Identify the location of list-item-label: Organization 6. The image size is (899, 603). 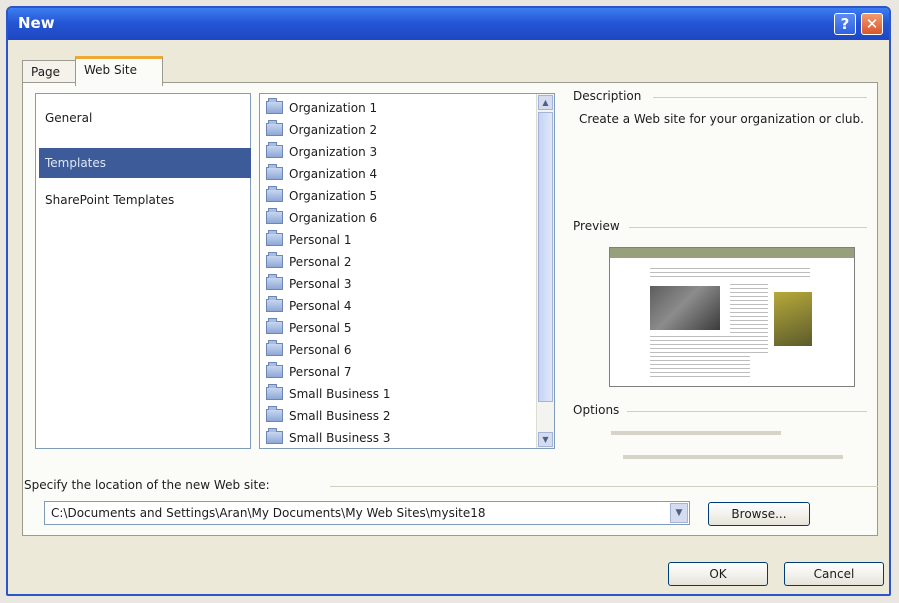
(333, 218).